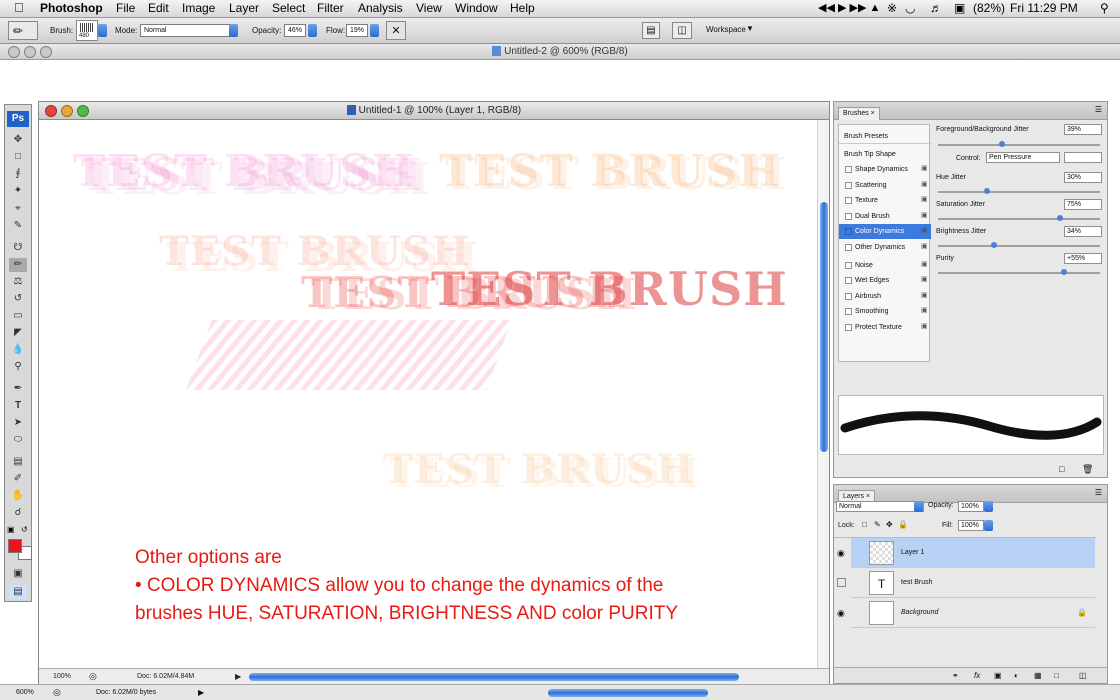 This screenshot has width=1120, height=700. What do you see at coordinates (434, 111) in the screenshot?
I see `document-titlebar: Untitled-1 @ 100% (Layer 1, RGB/8)` at bounding box center [434, 111].